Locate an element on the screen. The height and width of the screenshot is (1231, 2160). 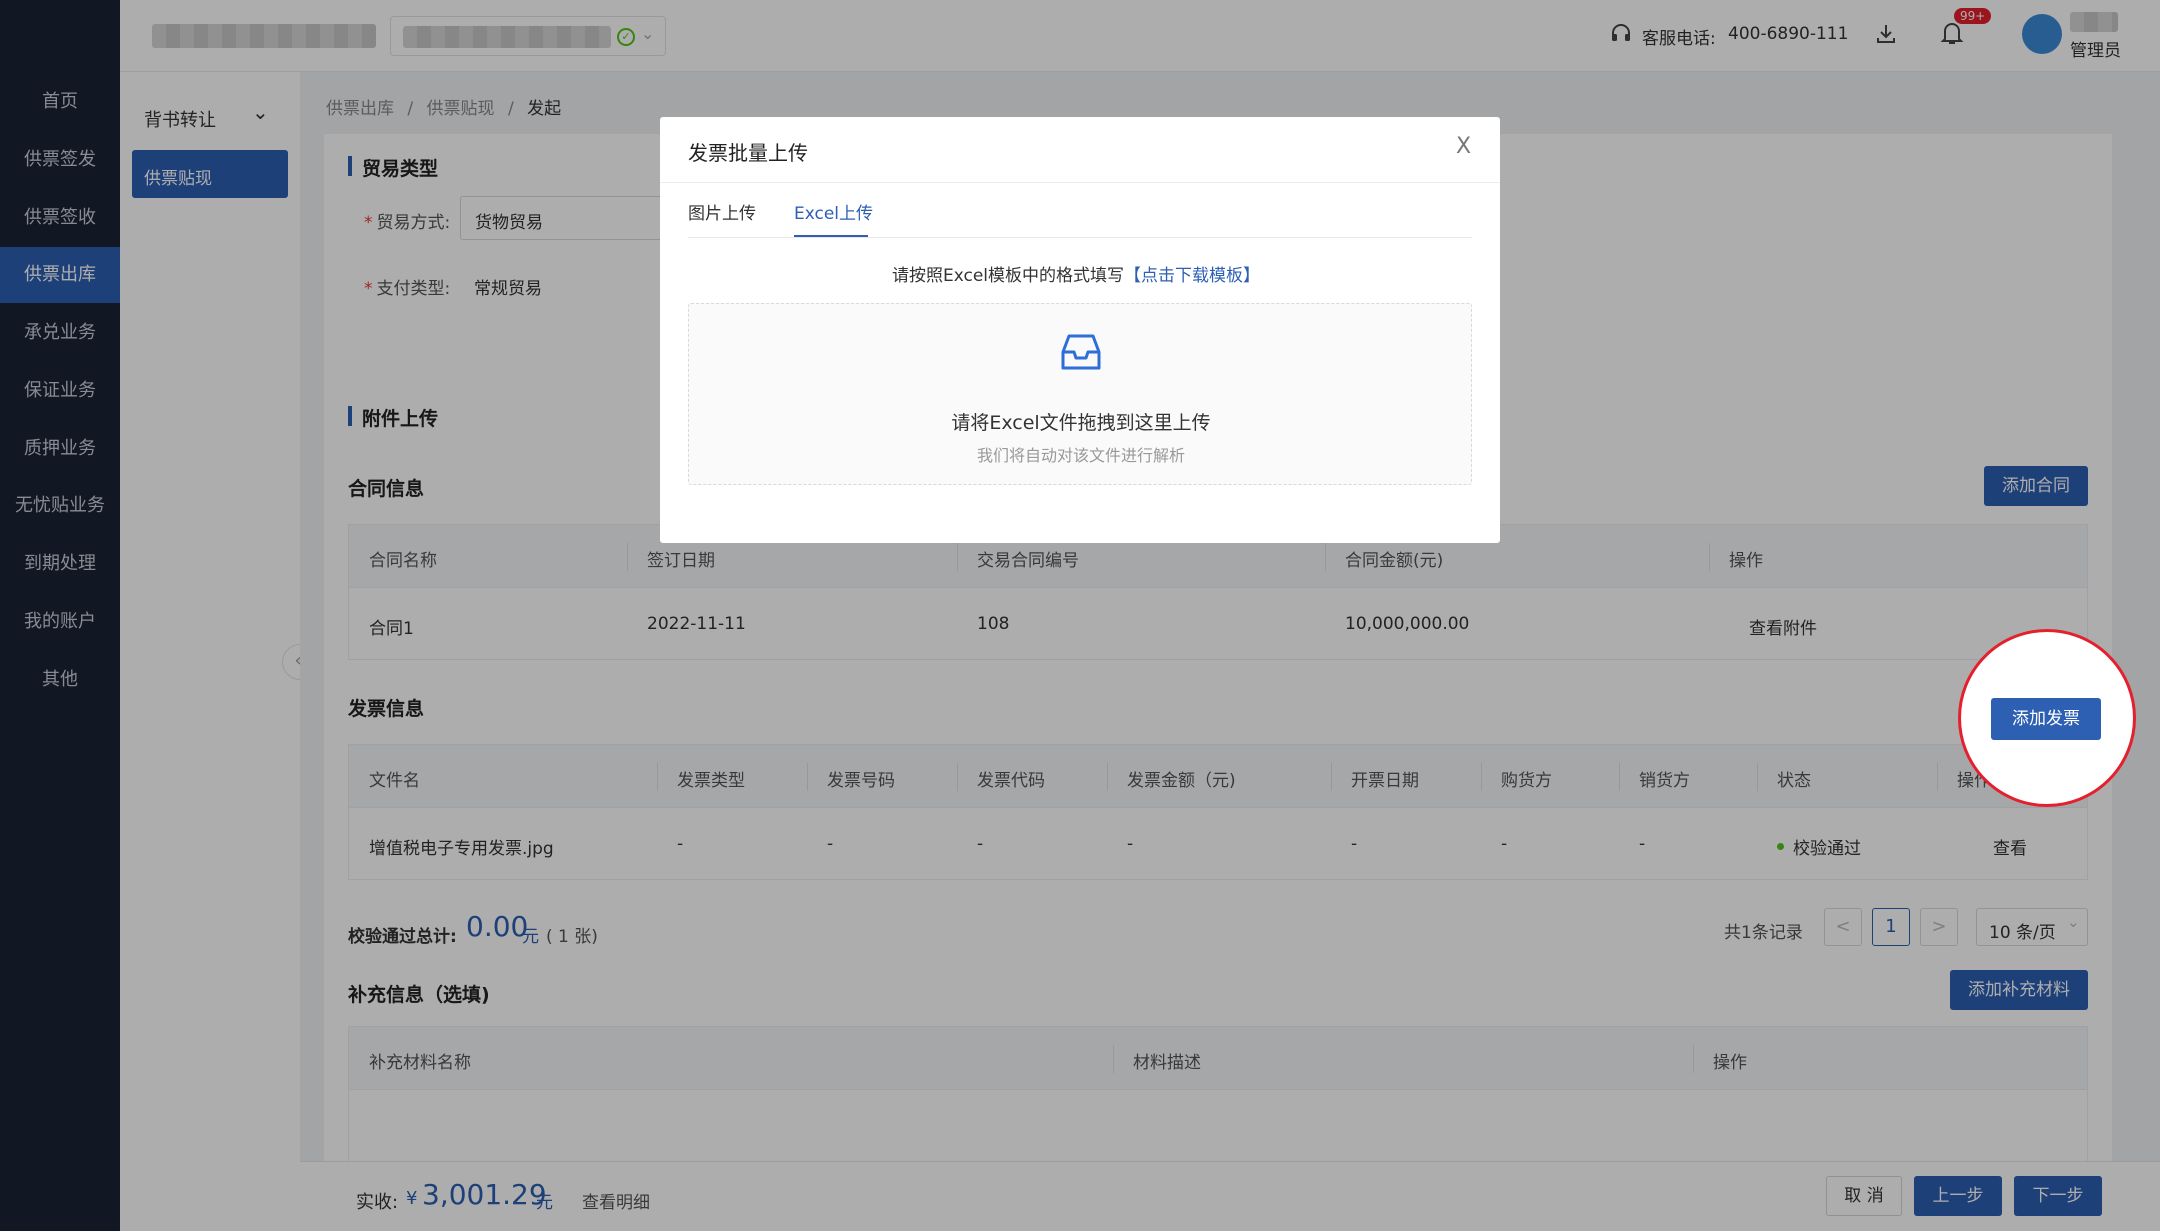
tab-image-upload: 图片上传 is located at coordinates (722, 211).